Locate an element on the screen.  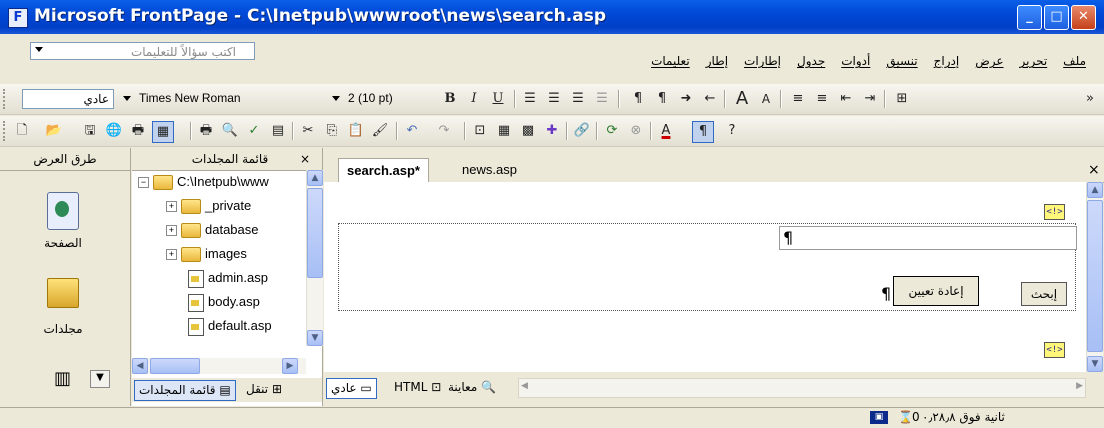
ask-question-box: اكتب سؤالاً للتعليمات is located at coordinates (142, 51).